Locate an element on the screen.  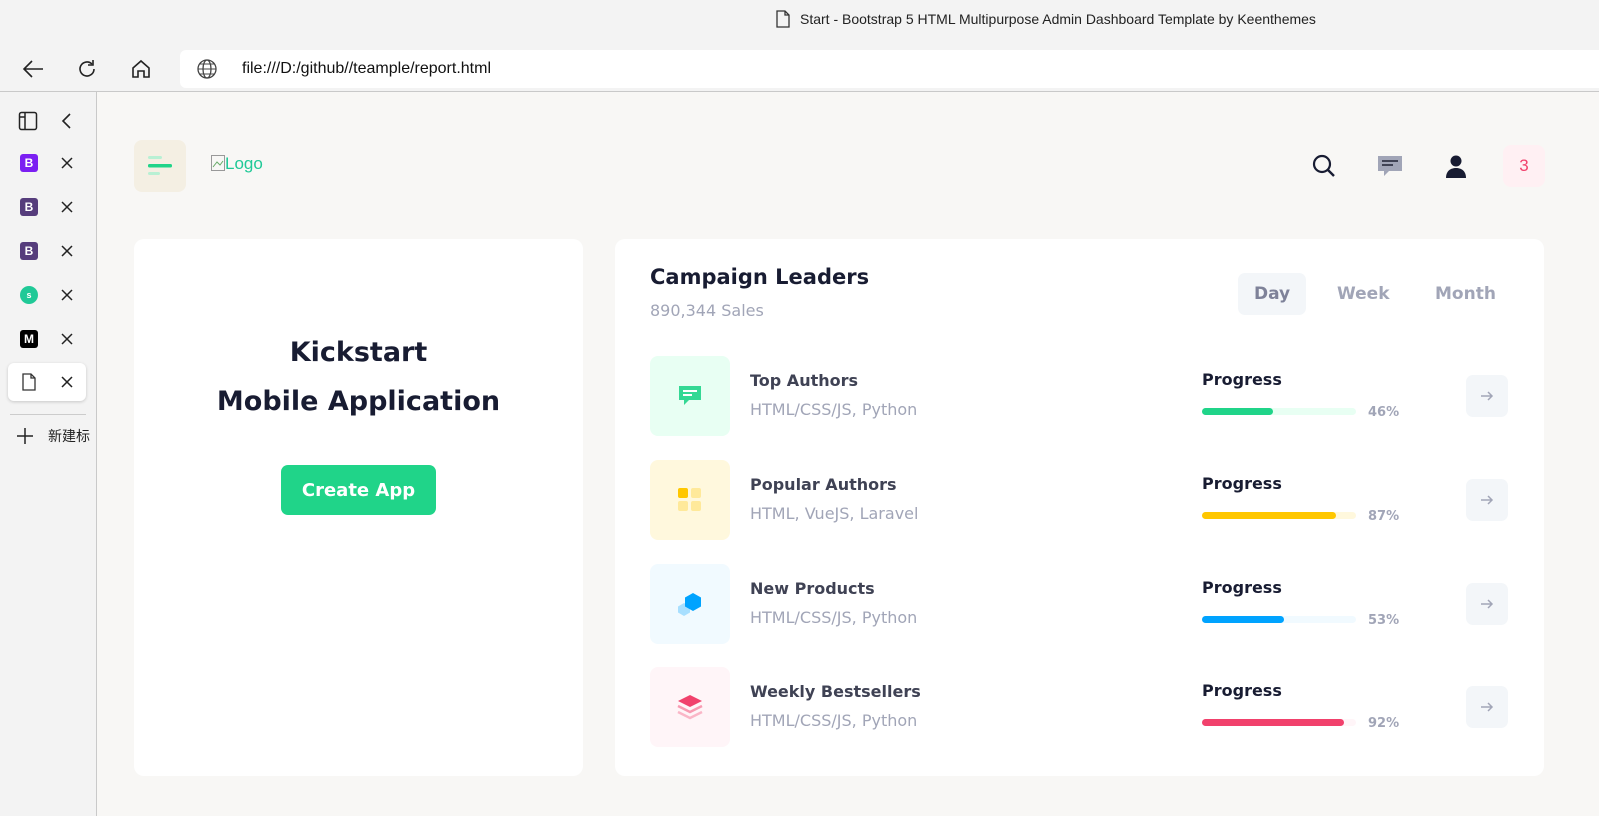
globe-icon is located at coordinates (207, 69).